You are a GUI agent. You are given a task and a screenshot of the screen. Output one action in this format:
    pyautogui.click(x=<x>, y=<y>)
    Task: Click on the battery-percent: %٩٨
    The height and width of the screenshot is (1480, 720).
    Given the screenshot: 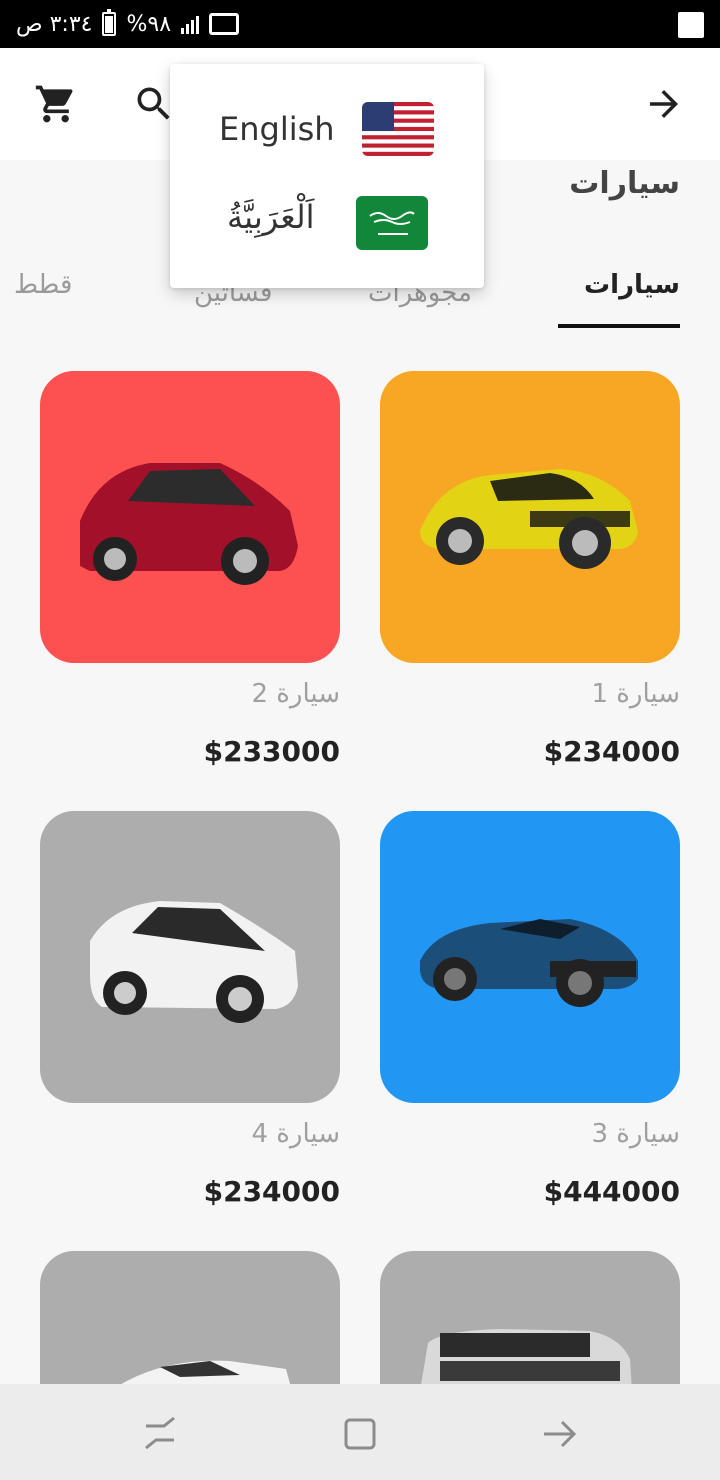 What is the action you would take?
    pyautogui.click(x=149, y=24)
    